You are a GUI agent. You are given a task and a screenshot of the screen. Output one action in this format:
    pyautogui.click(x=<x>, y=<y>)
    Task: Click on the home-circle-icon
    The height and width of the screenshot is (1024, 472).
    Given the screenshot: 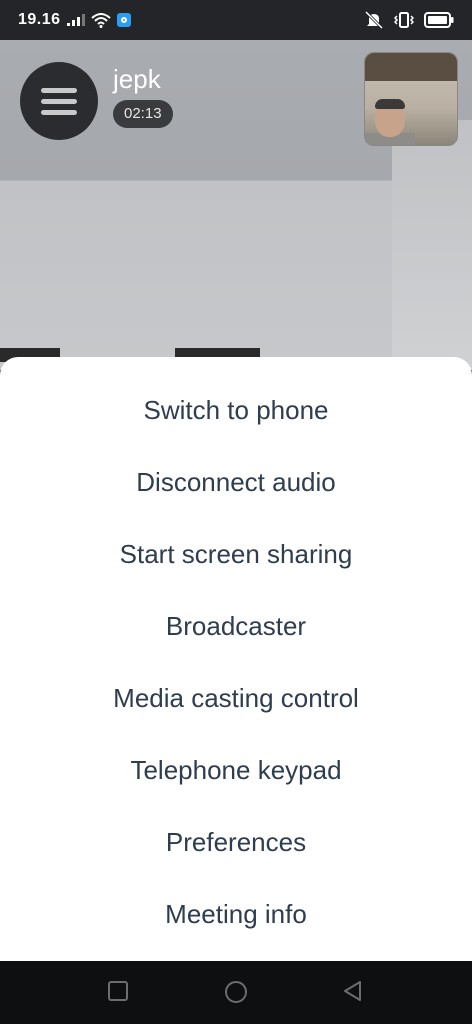 What is the action you would take?
    pyautogui.click(x=236, y=994)
    